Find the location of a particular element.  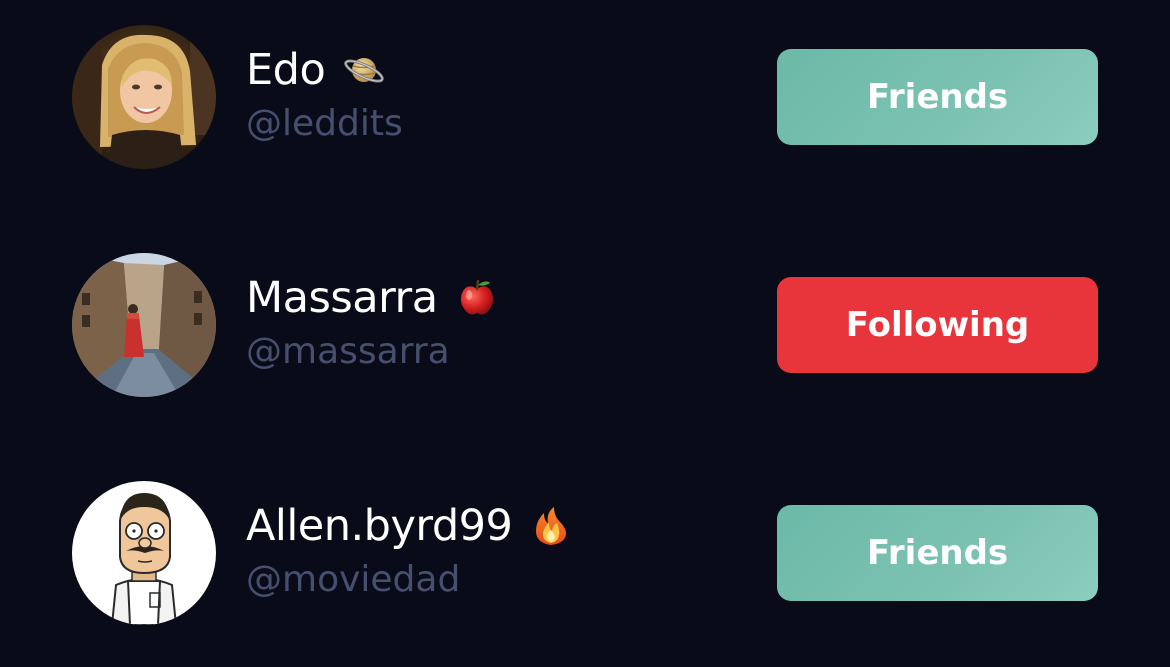

name-line: Allen.byrd99 is located at coordinates (409, 526).